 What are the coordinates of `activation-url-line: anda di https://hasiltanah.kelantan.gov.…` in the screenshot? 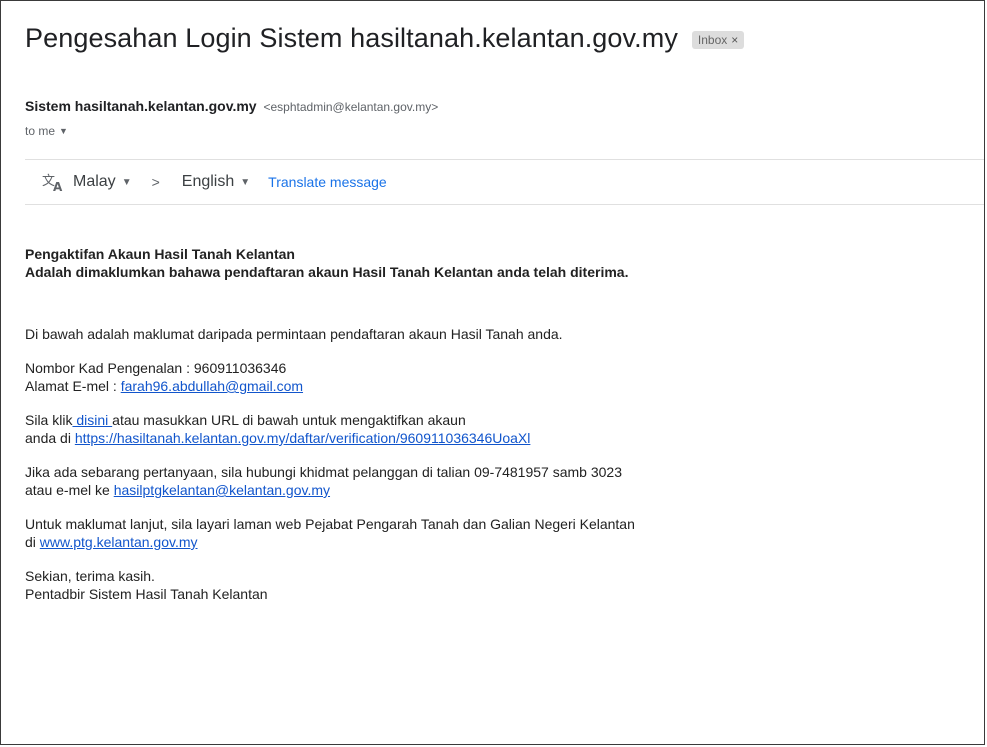 It's located at (495, 438).